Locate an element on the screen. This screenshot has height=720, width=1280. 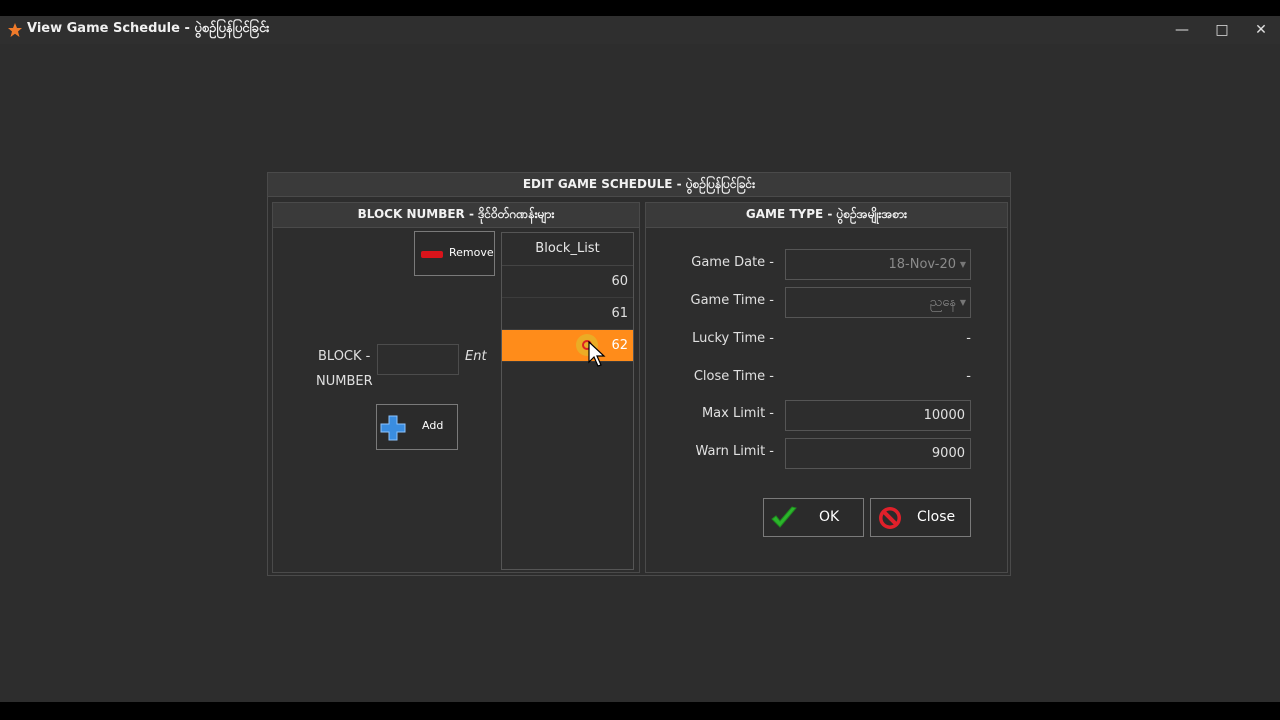
warn-limit-field: 9000 is located at coordinates (878, 453).